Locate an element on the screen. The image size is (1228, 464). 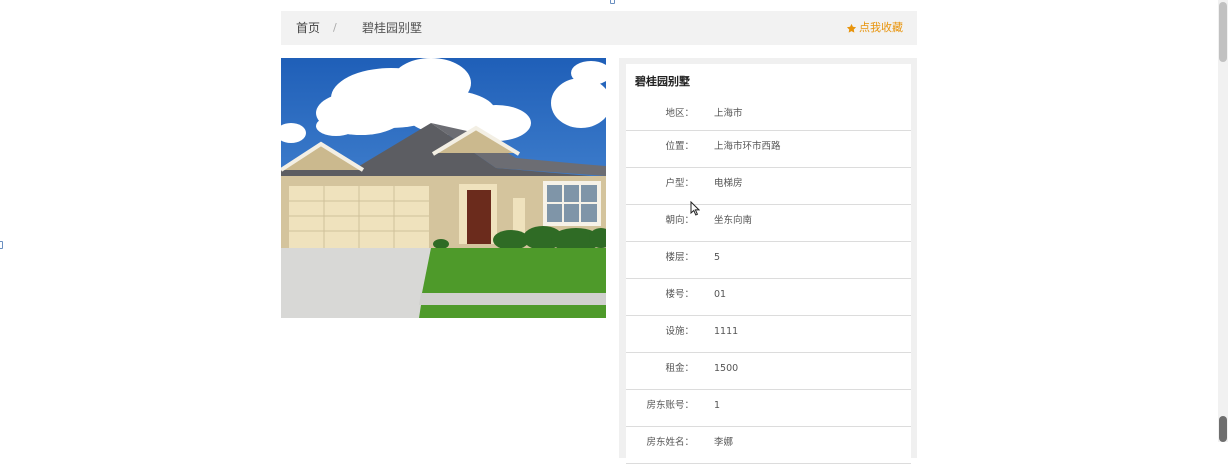
info-value: 01 is located at coordinates (720, 294).